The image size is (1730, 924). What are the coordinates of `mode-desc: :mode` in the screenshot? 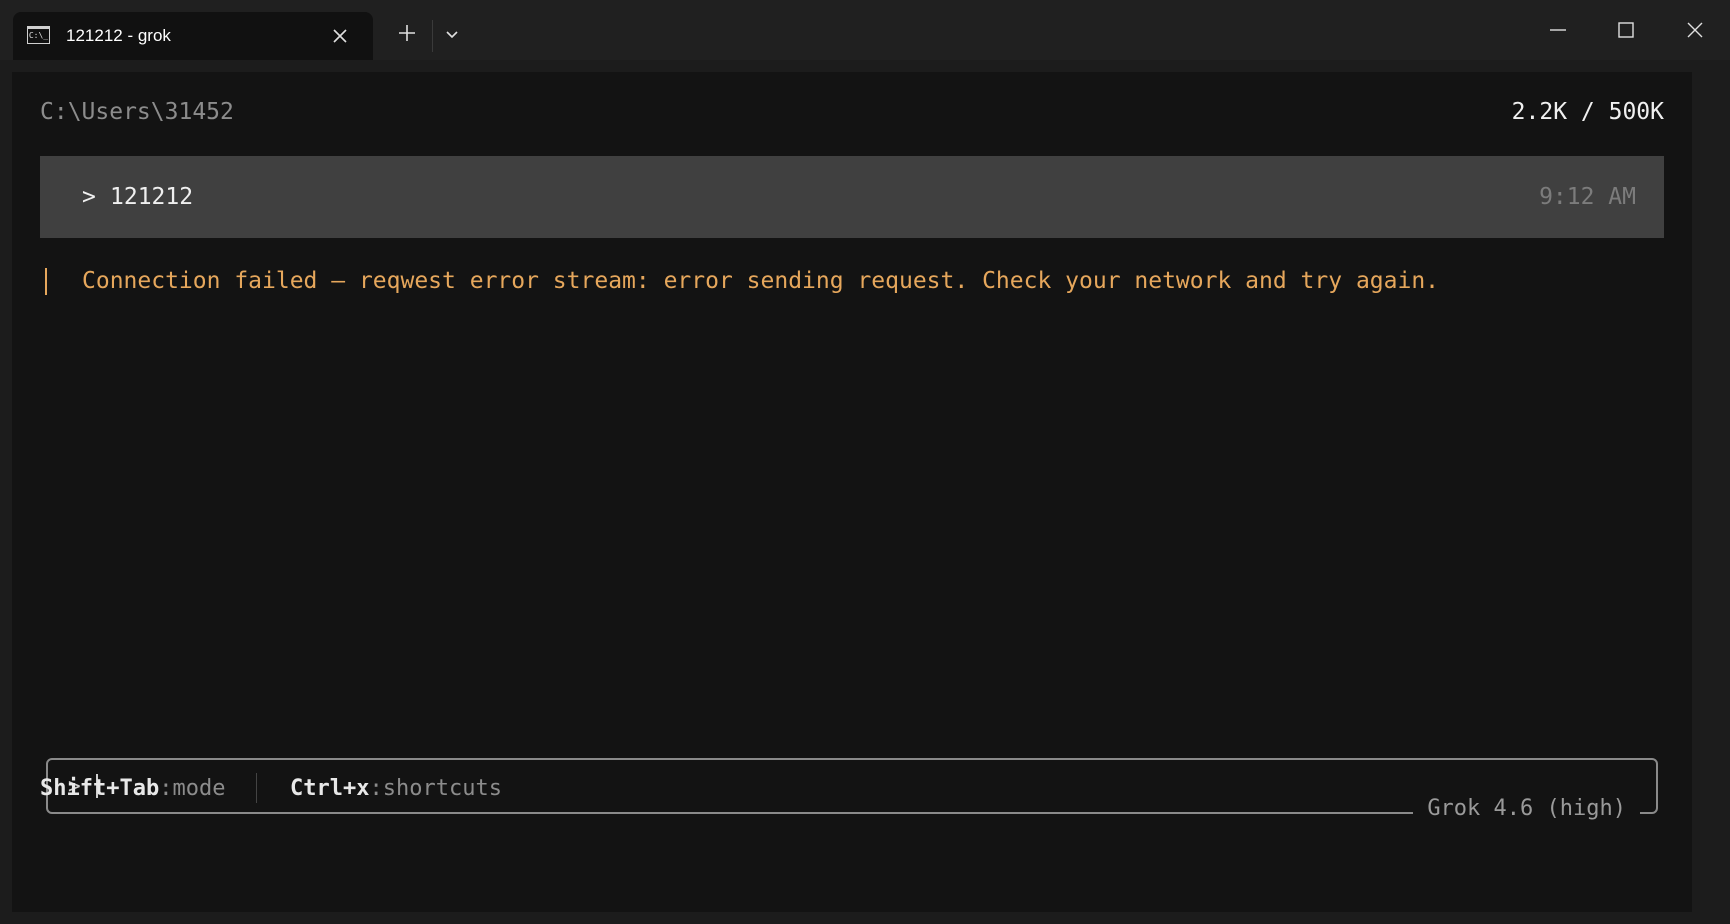 It's located at (192, 788).